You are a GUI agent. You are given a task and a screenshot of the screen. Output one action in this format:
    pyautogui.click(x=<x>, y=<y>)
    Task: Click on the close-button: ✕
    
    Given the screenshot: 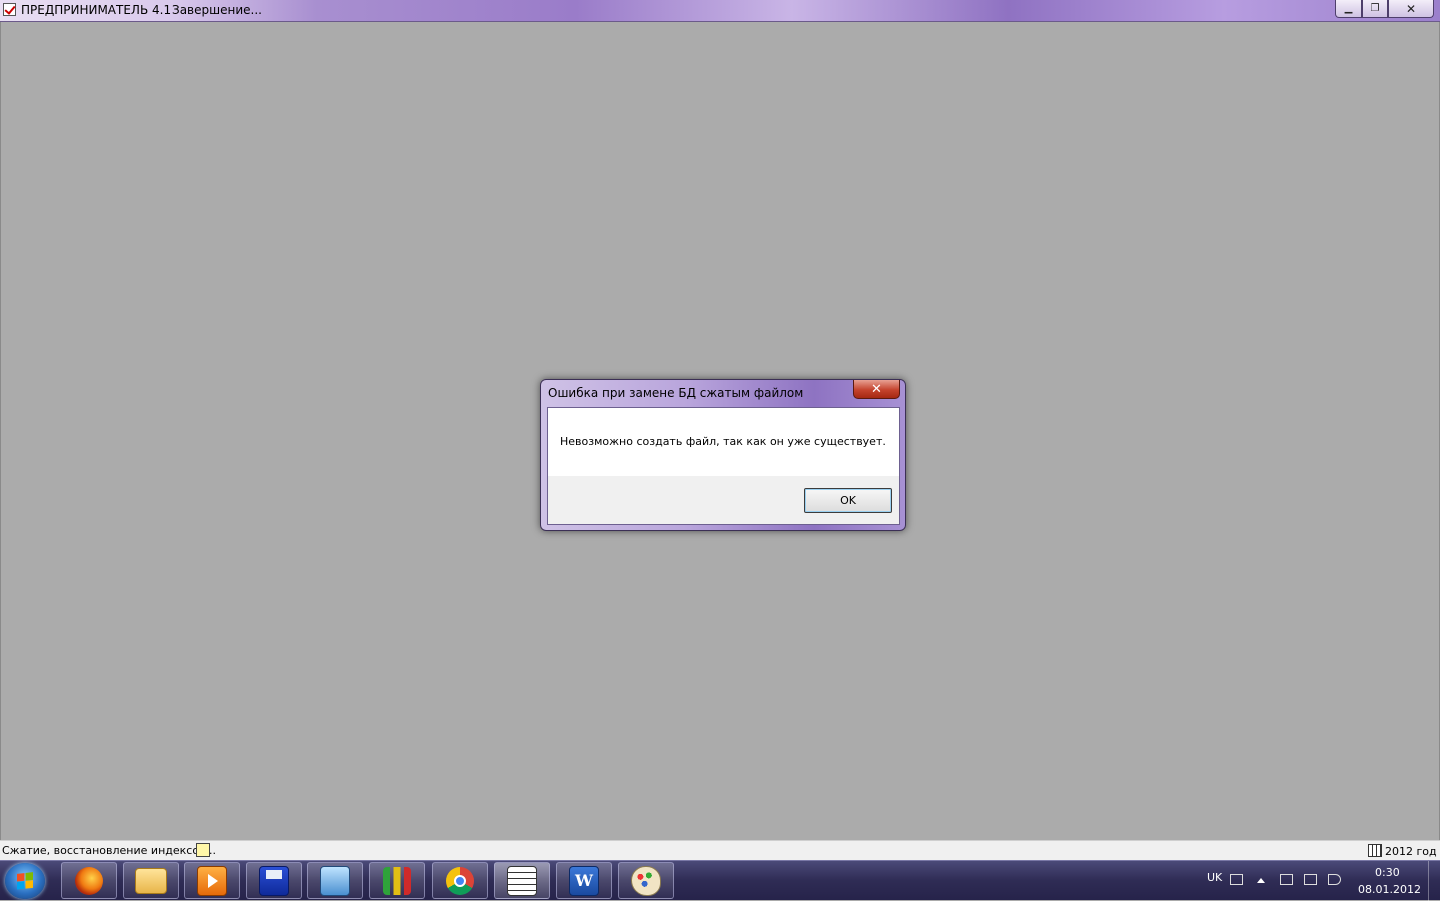 What is the action you would take?
    pyautogui.click(x=1411, y=9)
    